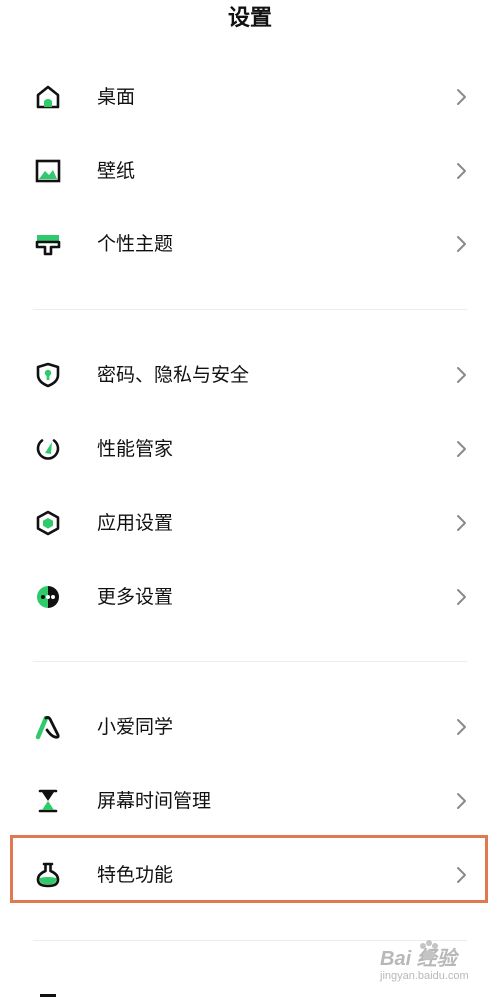 This screenshot has width=500, height=1003. I want to click on settings-item-wallpaper: 壁纸, so click(250, 171).